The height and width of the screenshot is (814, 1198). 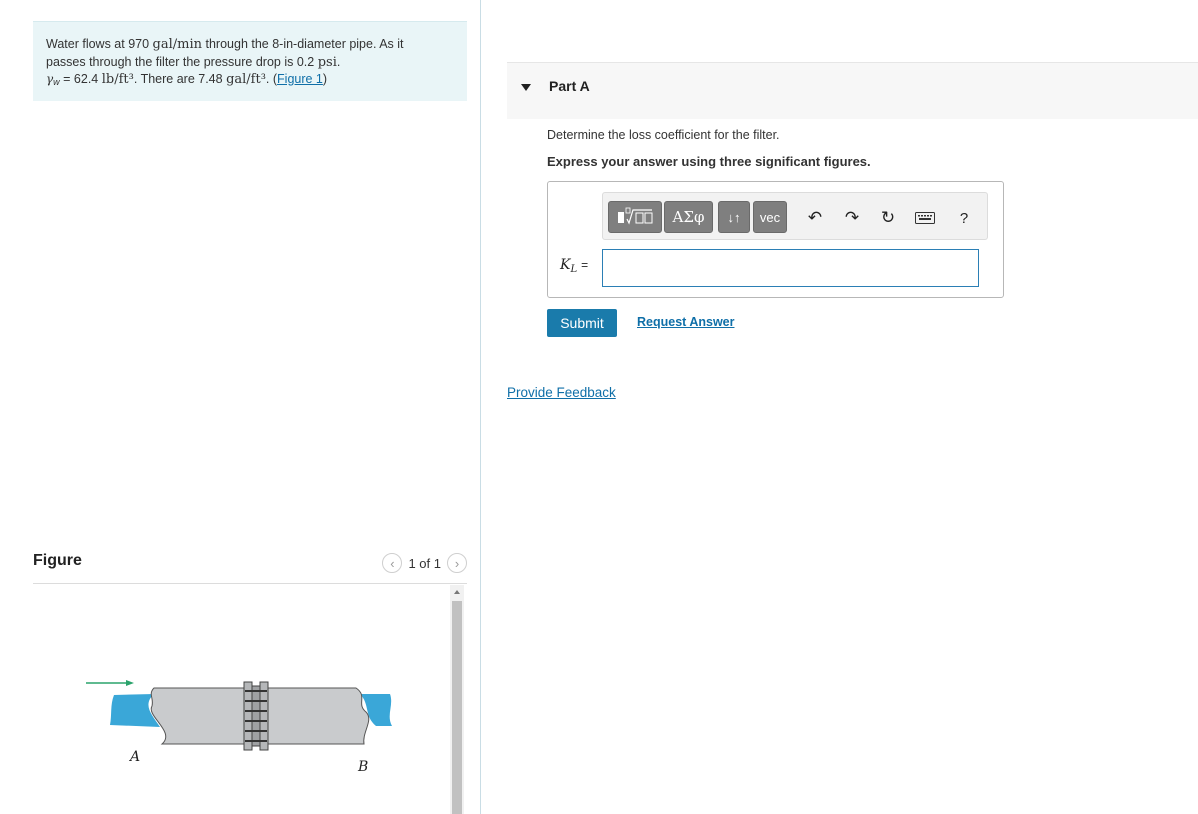 I want to click on problem-text: through the 8-in-diameter pipe. As it, so click(x=304, y=44).